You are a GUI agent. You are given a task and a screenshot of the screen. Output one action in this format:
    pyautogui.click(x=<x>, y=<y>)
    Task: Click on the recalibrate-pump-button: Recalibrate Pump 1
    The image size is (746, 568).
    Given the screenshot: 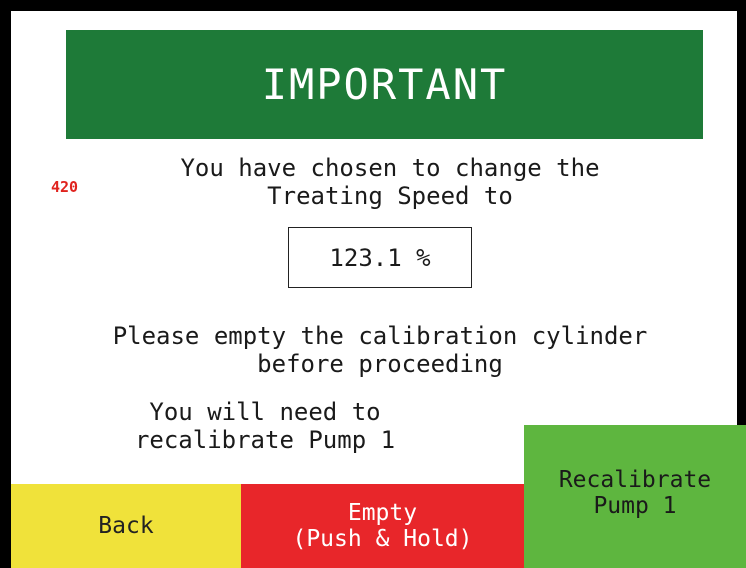 What is the action you would take?
    pyautogui.click(x=635, y=496)
    